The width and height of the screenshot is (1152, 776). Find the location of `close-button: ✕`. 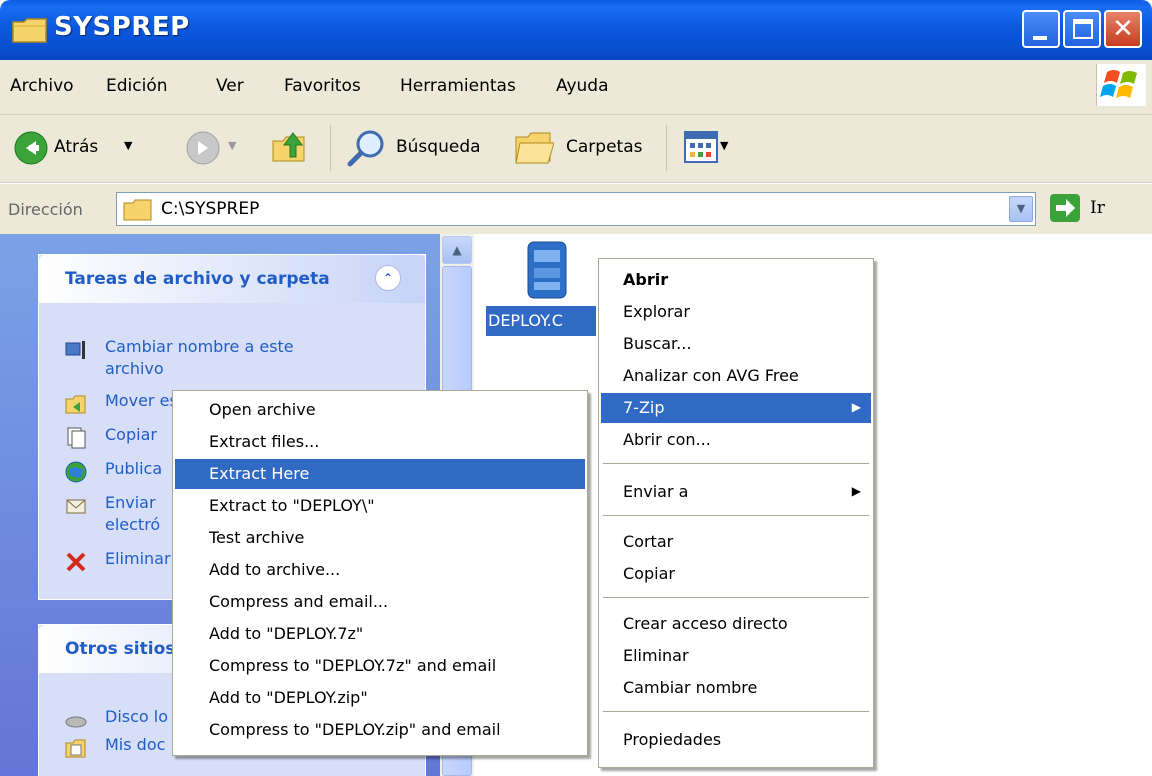

close-button: ✕ is located at coordinates (1123, 29).